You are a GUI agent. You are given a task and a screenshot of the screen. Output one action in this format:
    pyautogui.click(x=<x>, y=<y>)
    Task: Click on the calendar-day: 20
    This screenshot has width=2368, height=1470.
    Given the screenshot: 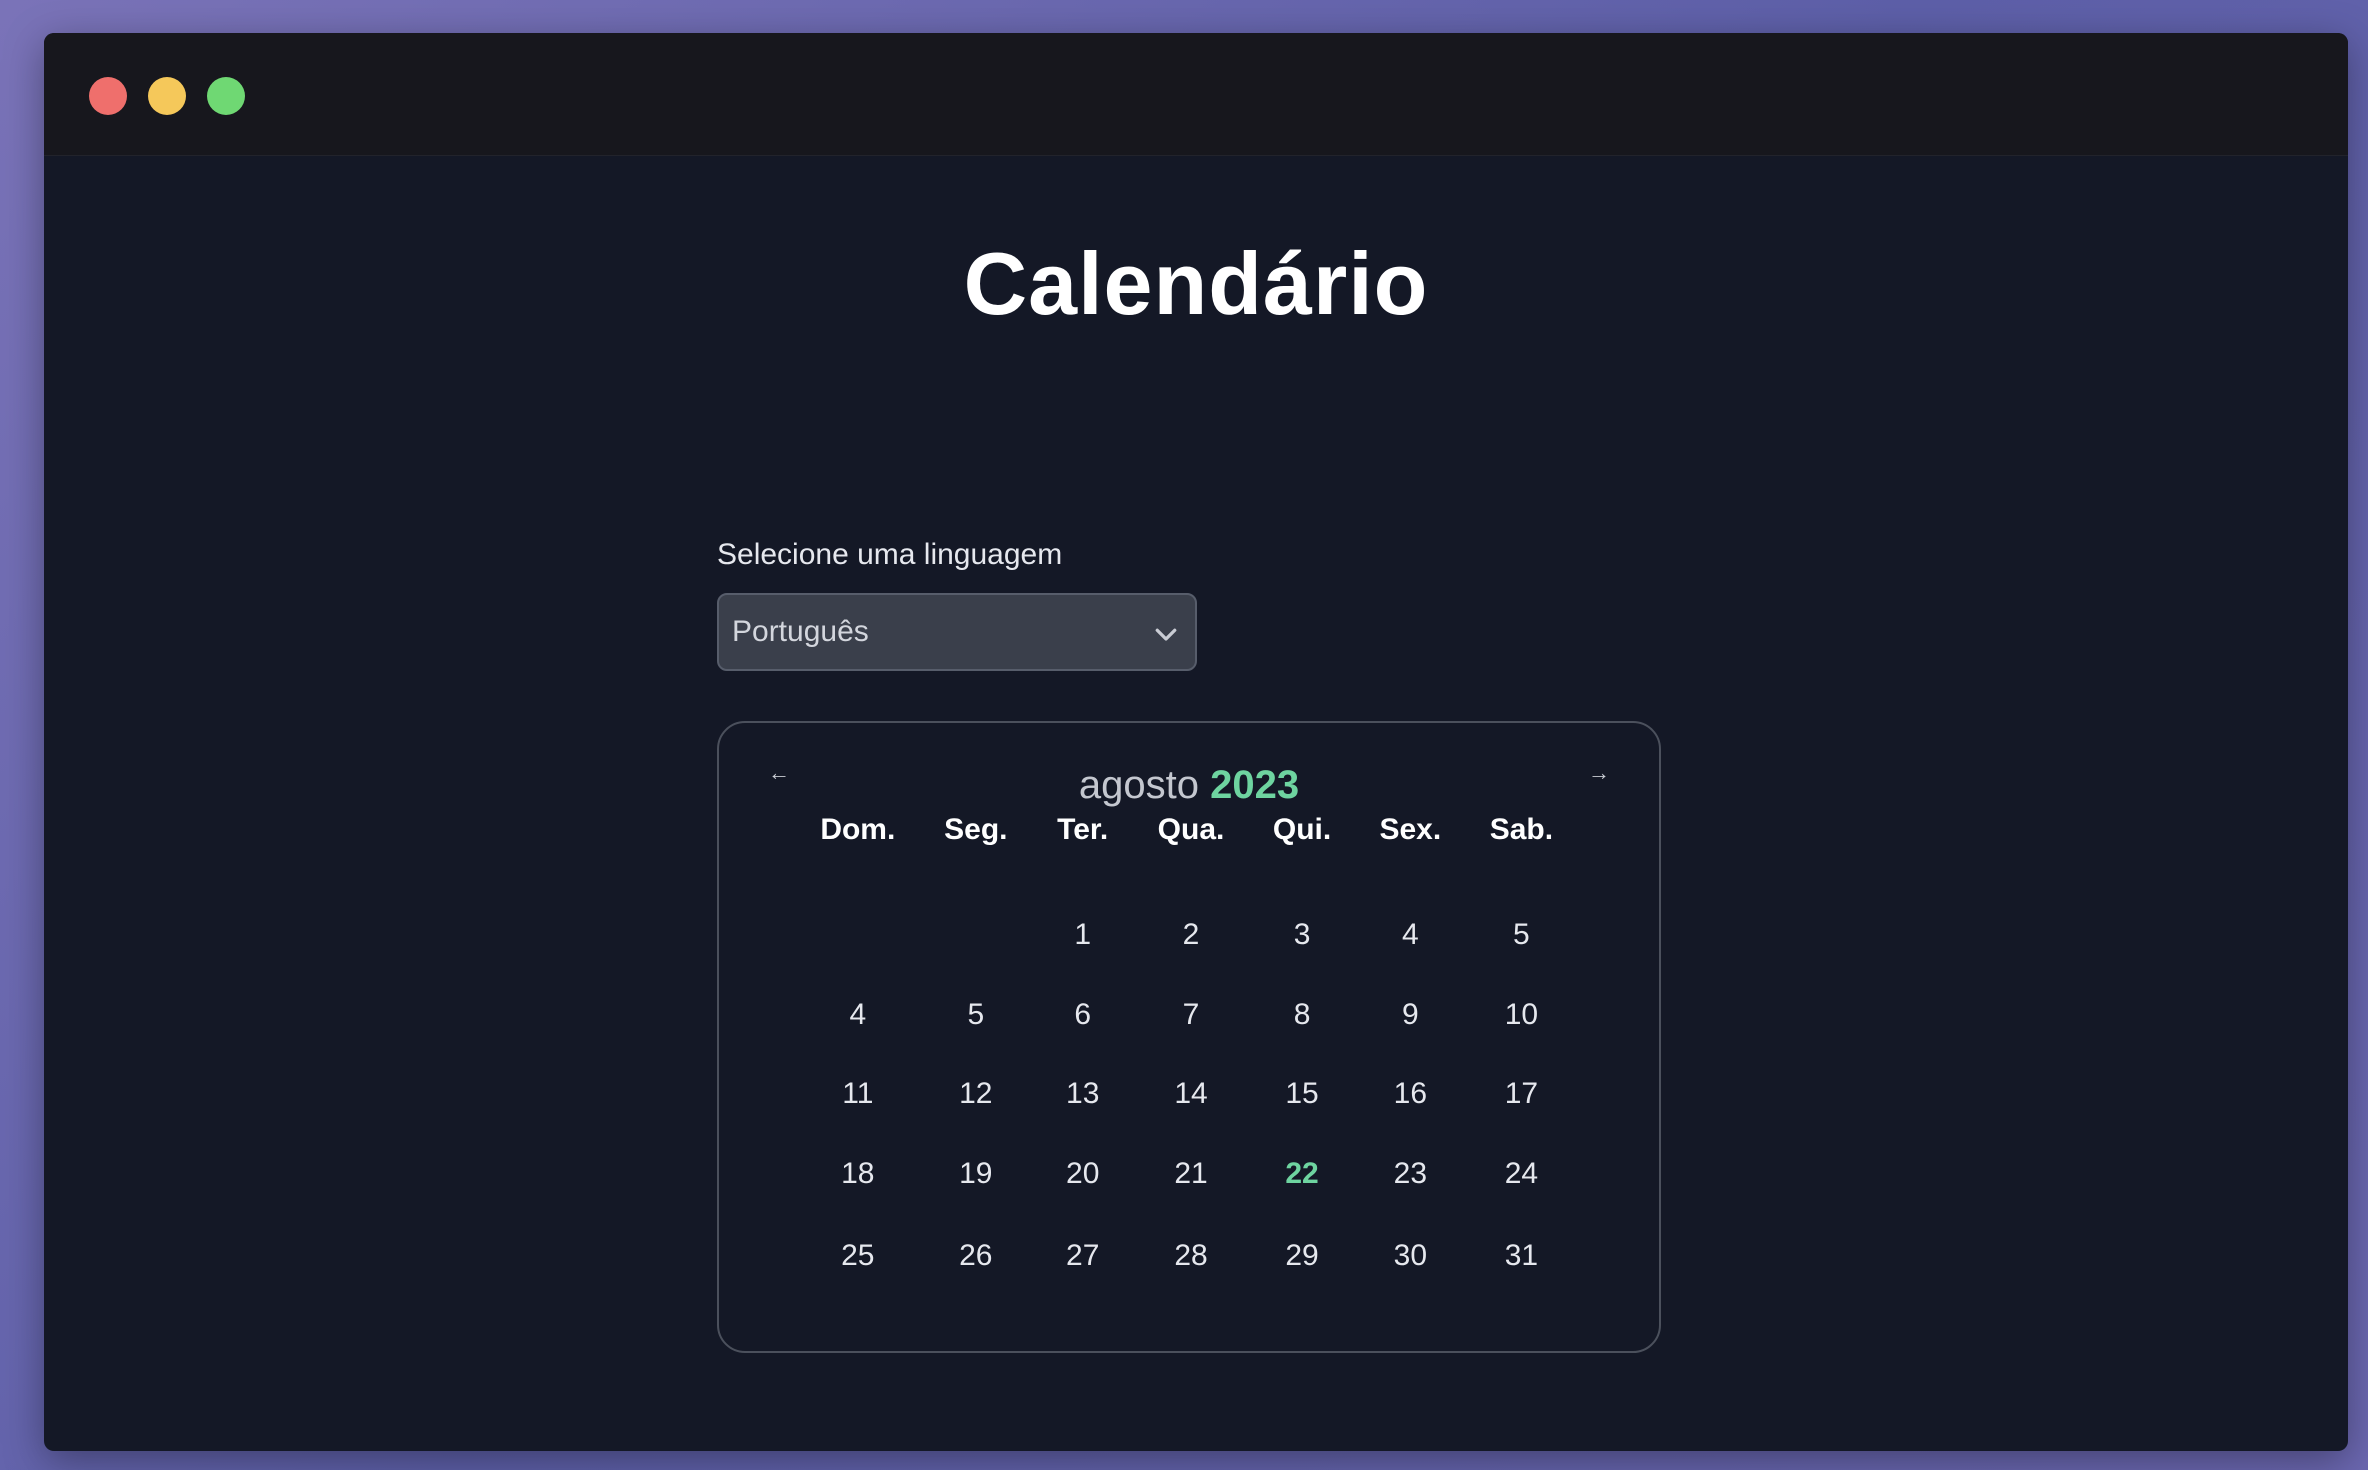 What is the action you would take?
    pyautogui.click(x=1083, y=1174)
    